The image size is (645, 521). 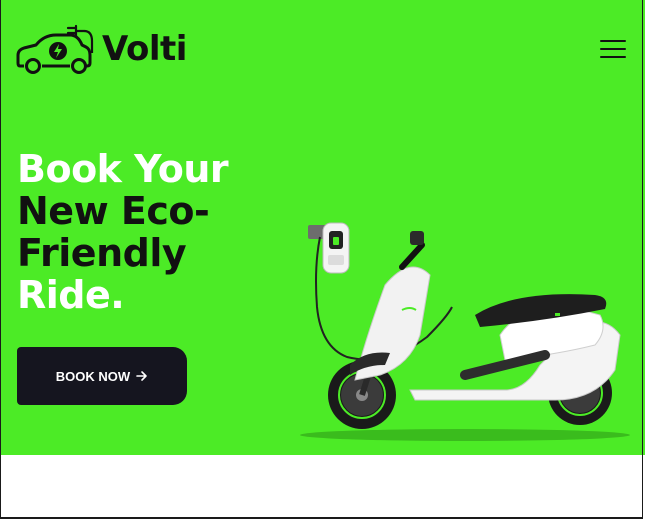 I want to click on hero-headline: Book Your New Eco- Friendly Ride., so click(x=167, y=232).